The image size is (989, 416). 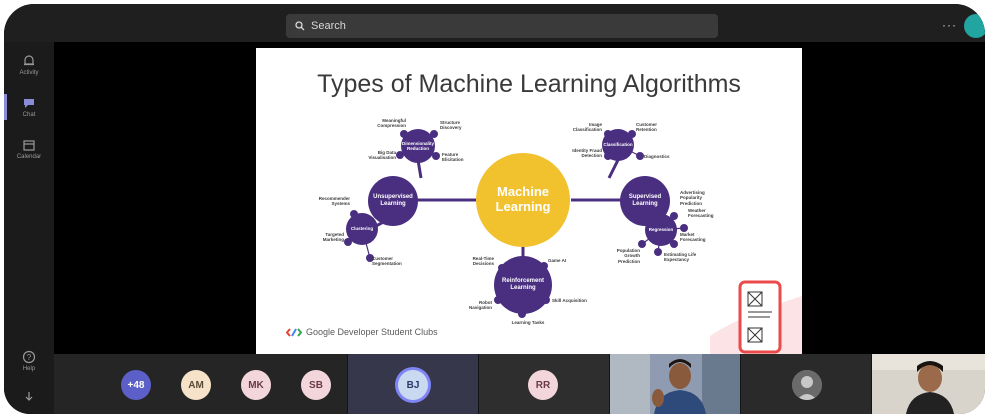 I want to click on app-rail: Activity Chat Calendar ? Help, so click(x=29, y=228).